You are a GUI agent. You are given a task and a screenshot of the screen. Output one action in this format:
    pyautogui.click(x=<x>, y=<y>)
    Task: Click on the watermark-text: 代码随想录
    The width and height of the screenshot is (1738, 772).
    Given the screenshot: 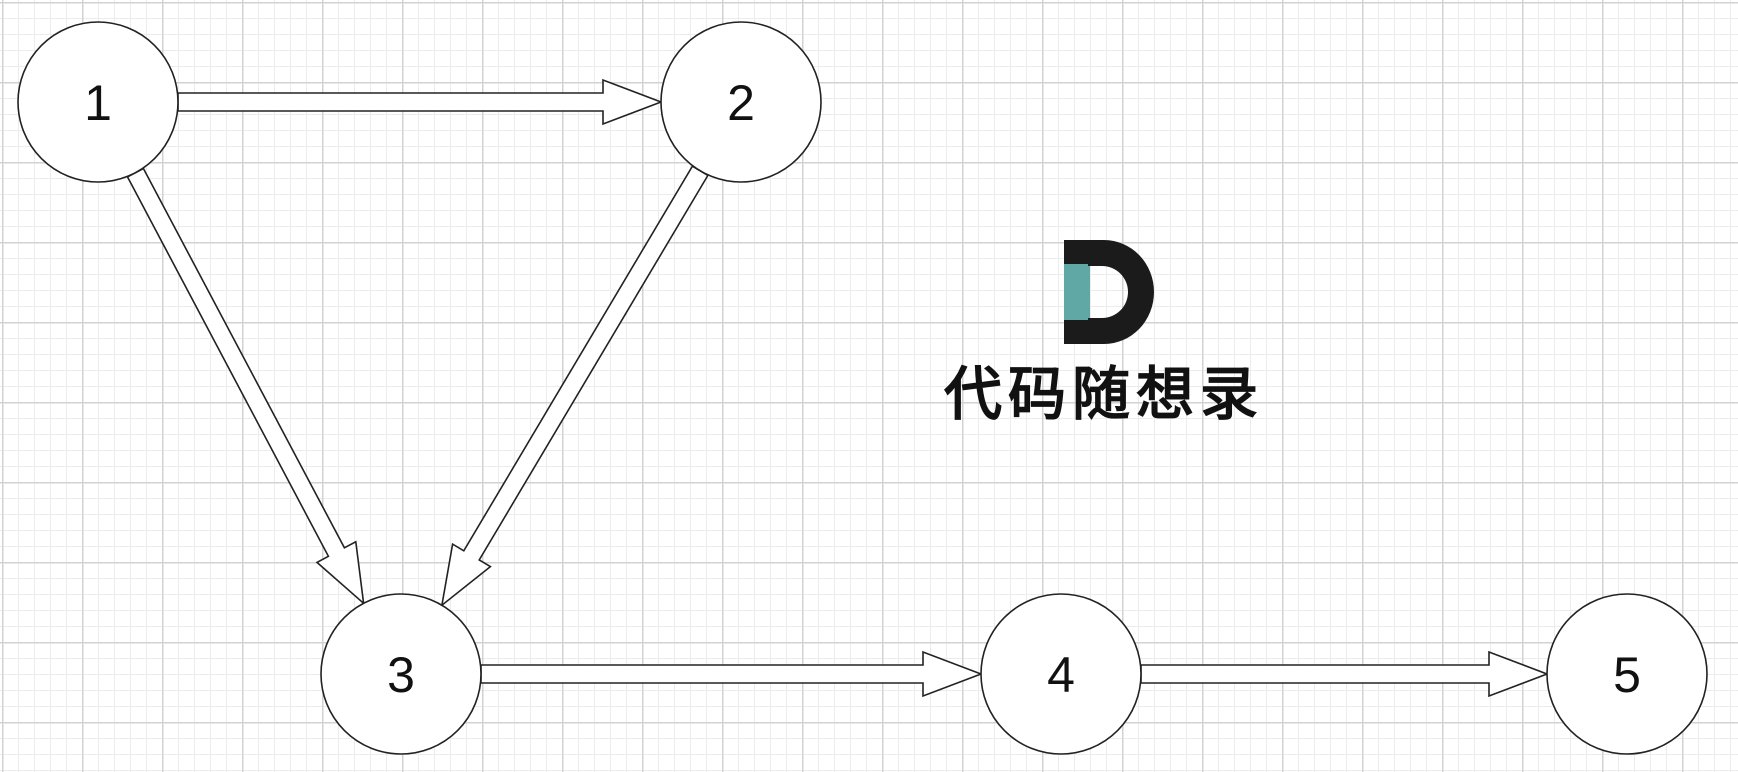 What is the action you would take?
    pyautogui.click(x=1103, y=394)
    